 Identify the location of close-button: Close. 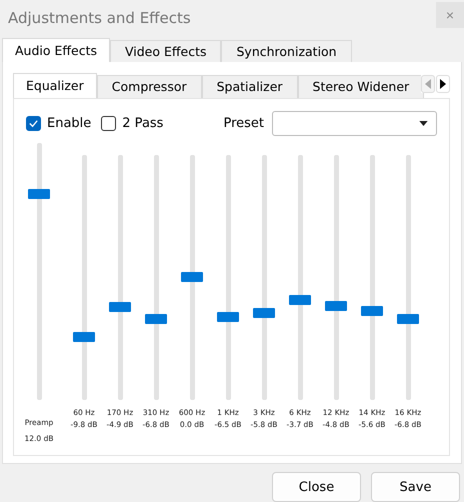
(316, 487).